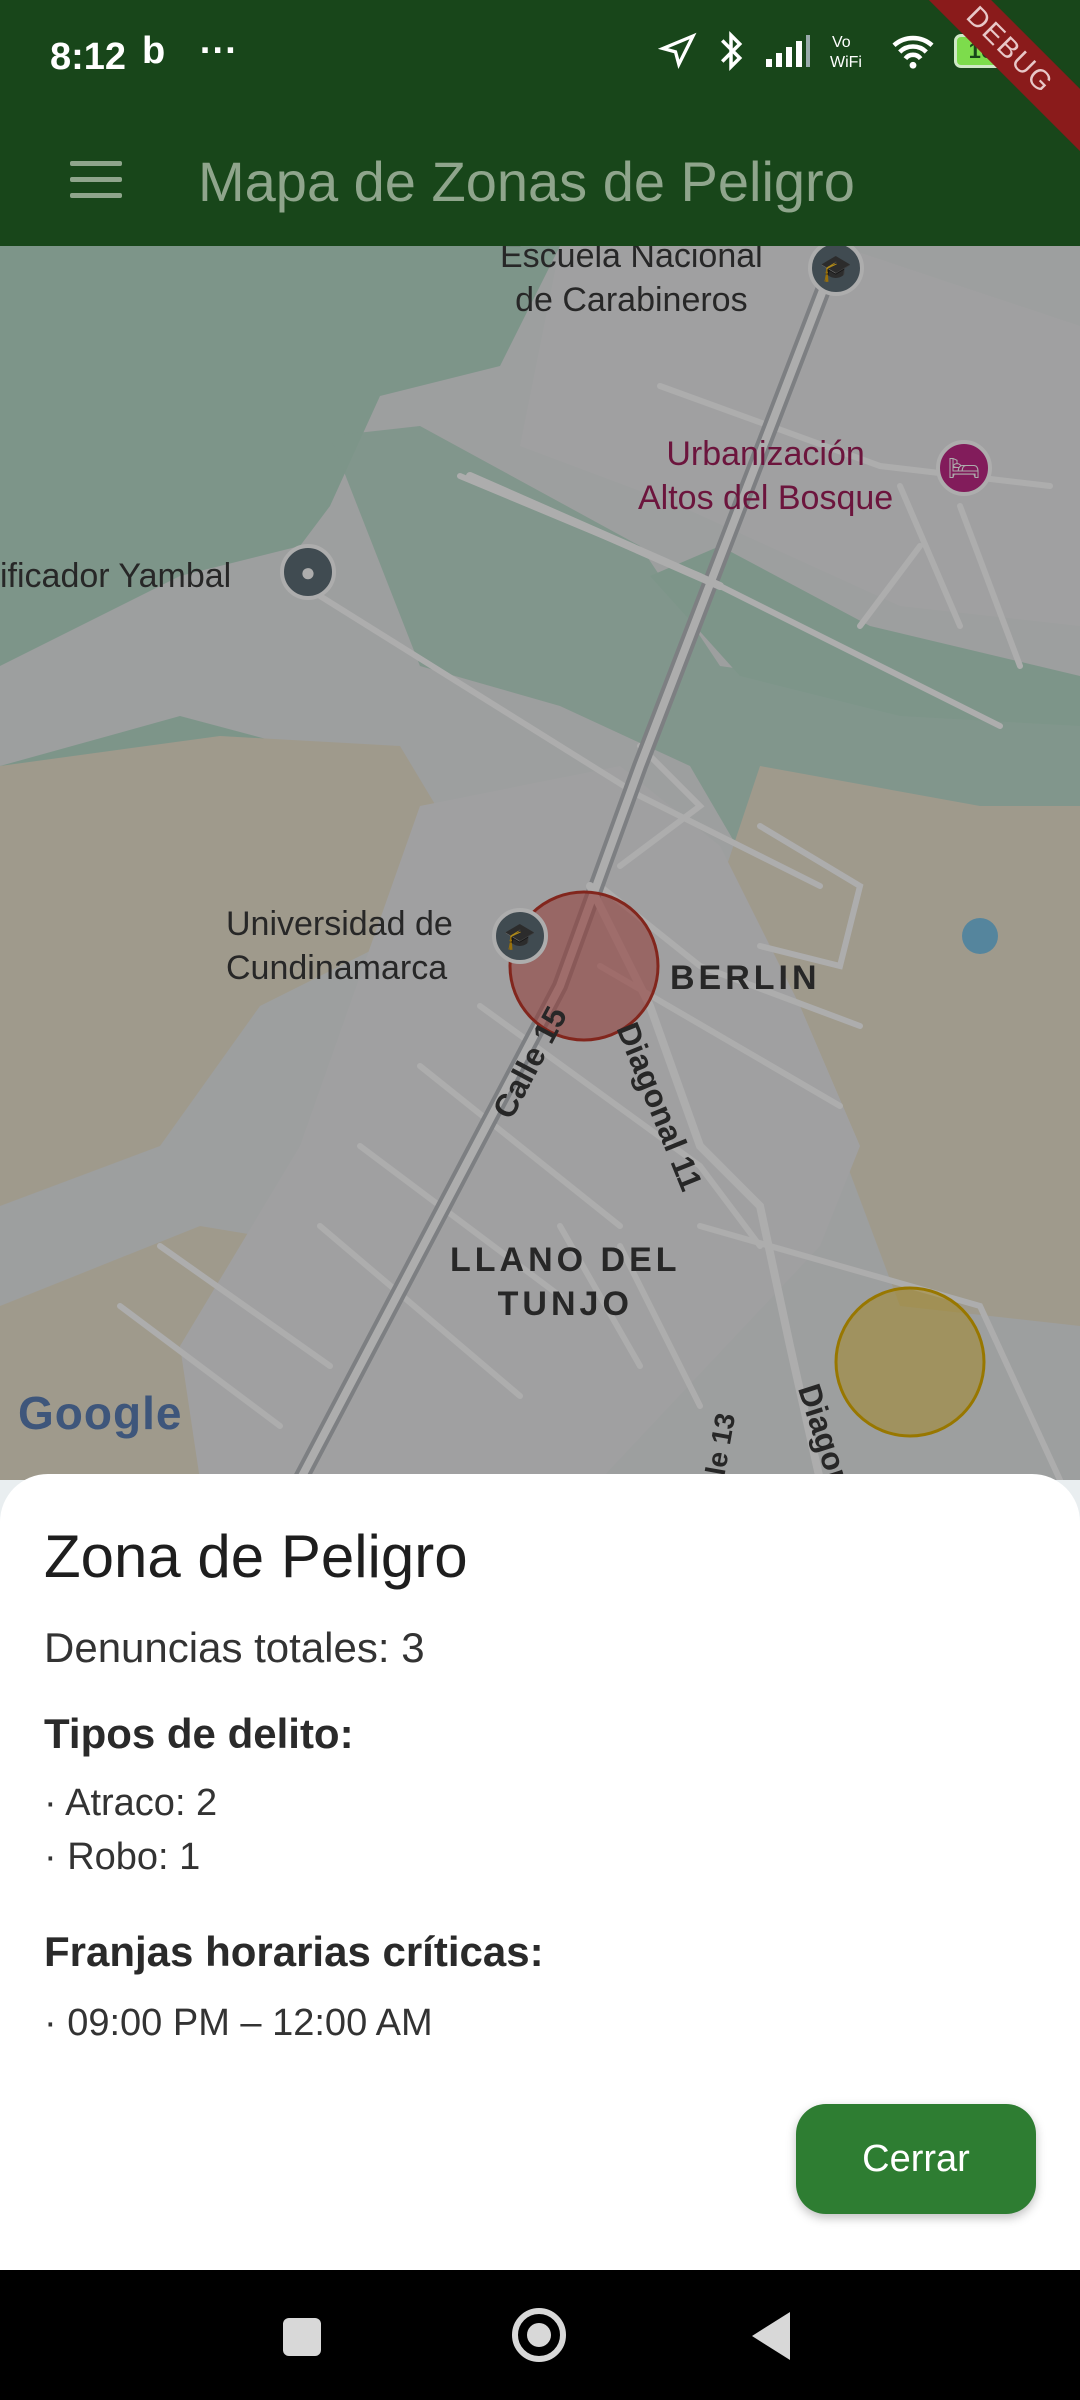  Describe the element at coordinates (841, 42) in the screenshot. I see `svg-text: Vo` at that location.